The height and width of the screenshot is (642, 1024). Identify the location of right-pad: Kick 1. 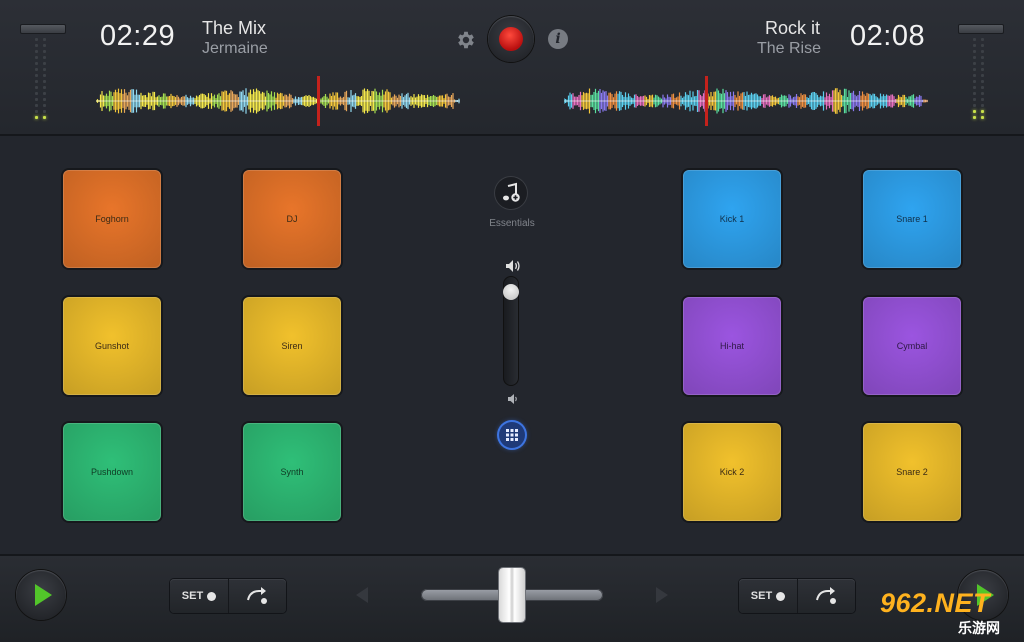
(732, 219).